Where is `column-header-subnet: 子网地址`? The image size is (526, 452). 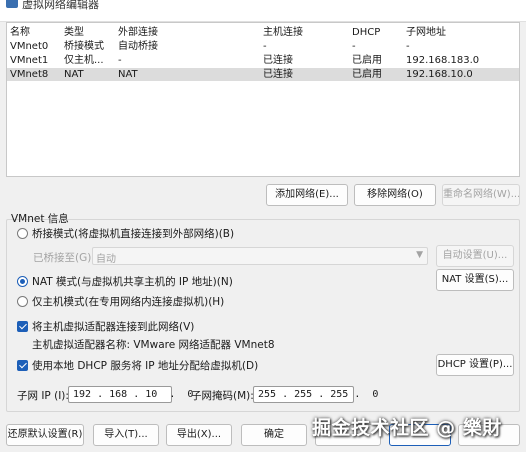 column-header-subnet: 子网地址 is located at coordinates (456, 32).